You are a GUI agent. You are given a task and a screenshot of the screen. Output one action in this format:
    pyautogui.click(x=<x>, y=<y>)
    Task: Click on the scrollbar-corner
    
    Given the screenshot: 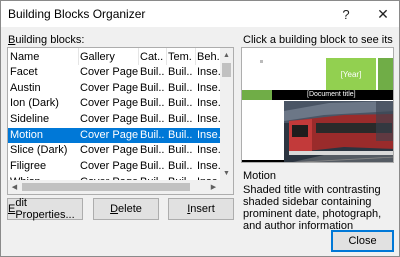 What is the action you would take?
    pyautogui.click(x=226, y=187)
    